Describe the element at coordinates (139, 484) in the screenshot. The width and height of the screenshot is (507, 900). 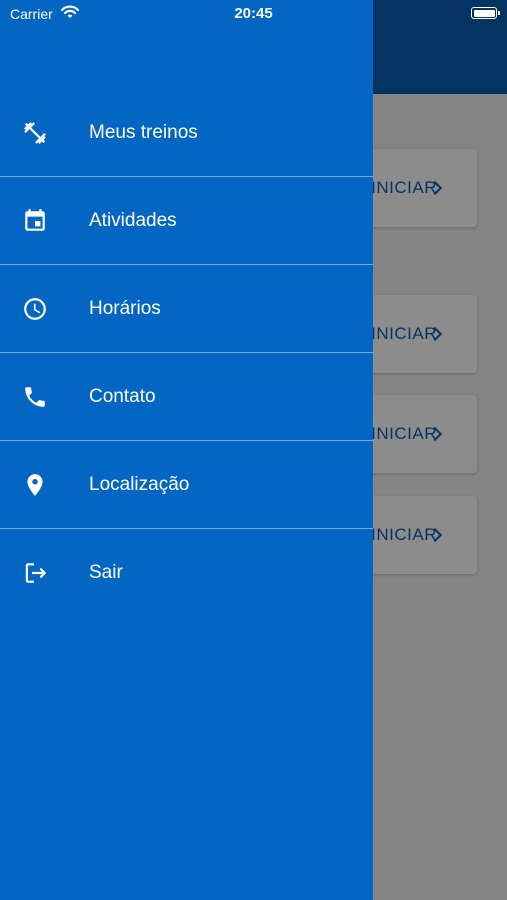
I see `menu-item-label: Localização` at that location.